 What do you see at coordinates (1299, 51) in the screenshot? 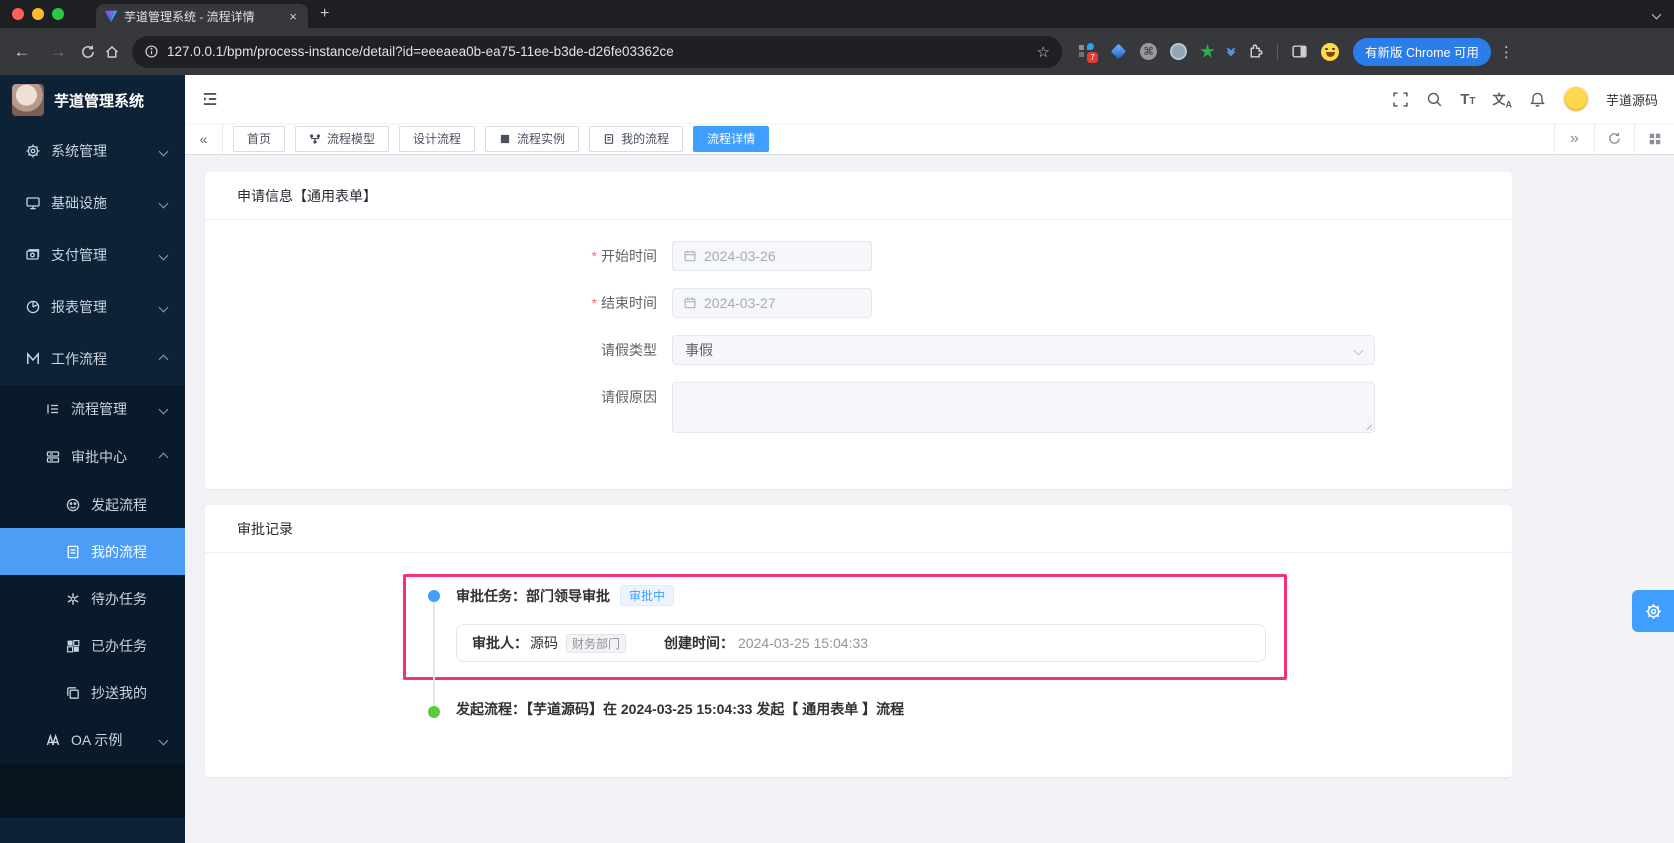
I see `side-panel-icon` at bounding box center [1299, 51].